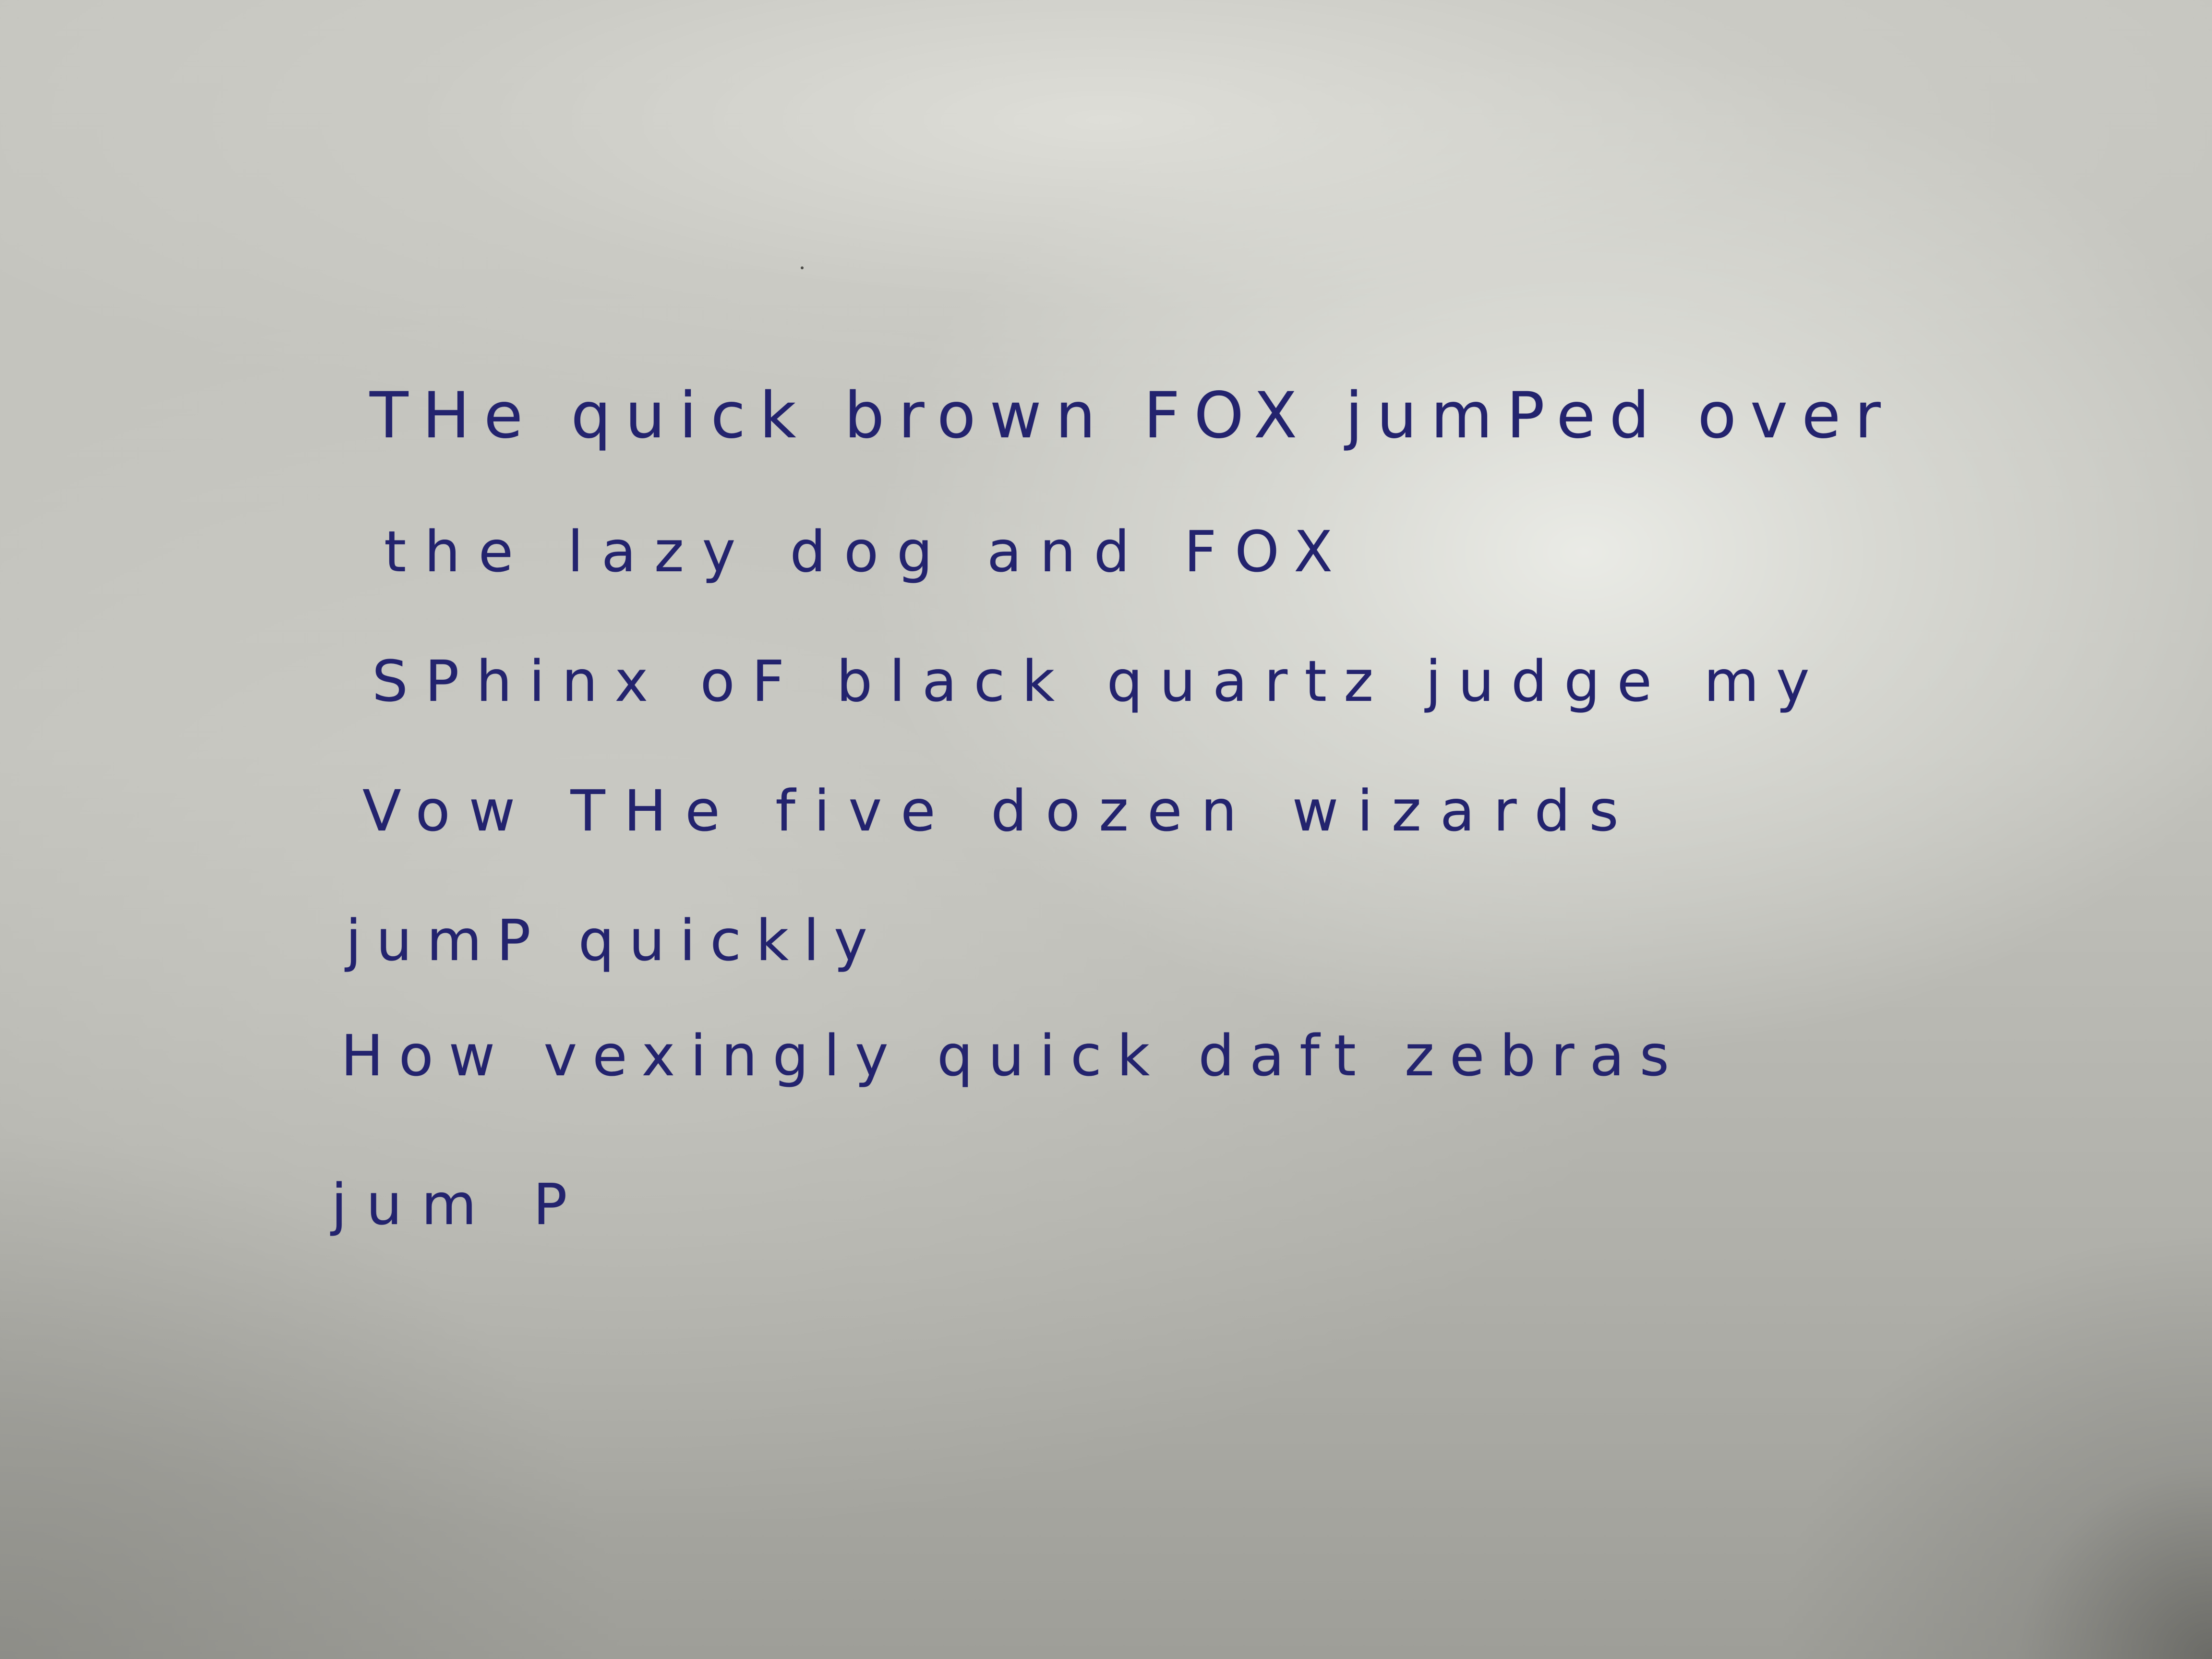  I want to click on handwritten-line: SPhinx oF black quartz judge my, so click(1099, 681).